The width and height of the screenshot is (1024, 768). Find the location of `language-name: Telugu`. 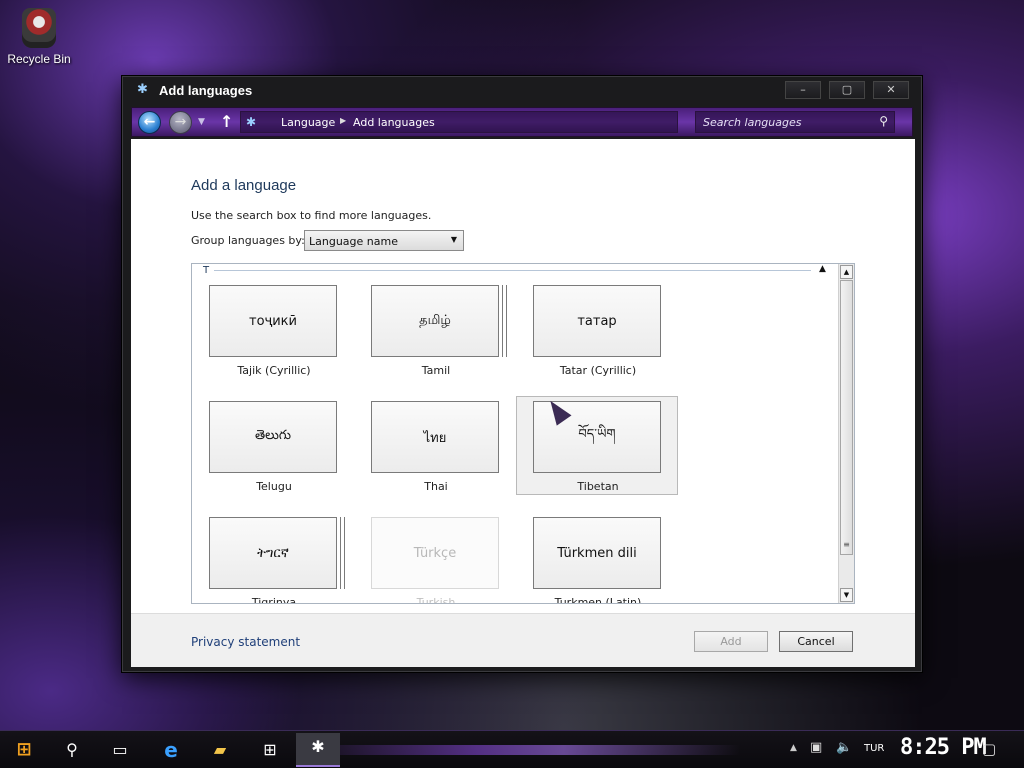

language-name: Telugu is located at coordinates (274, 486).